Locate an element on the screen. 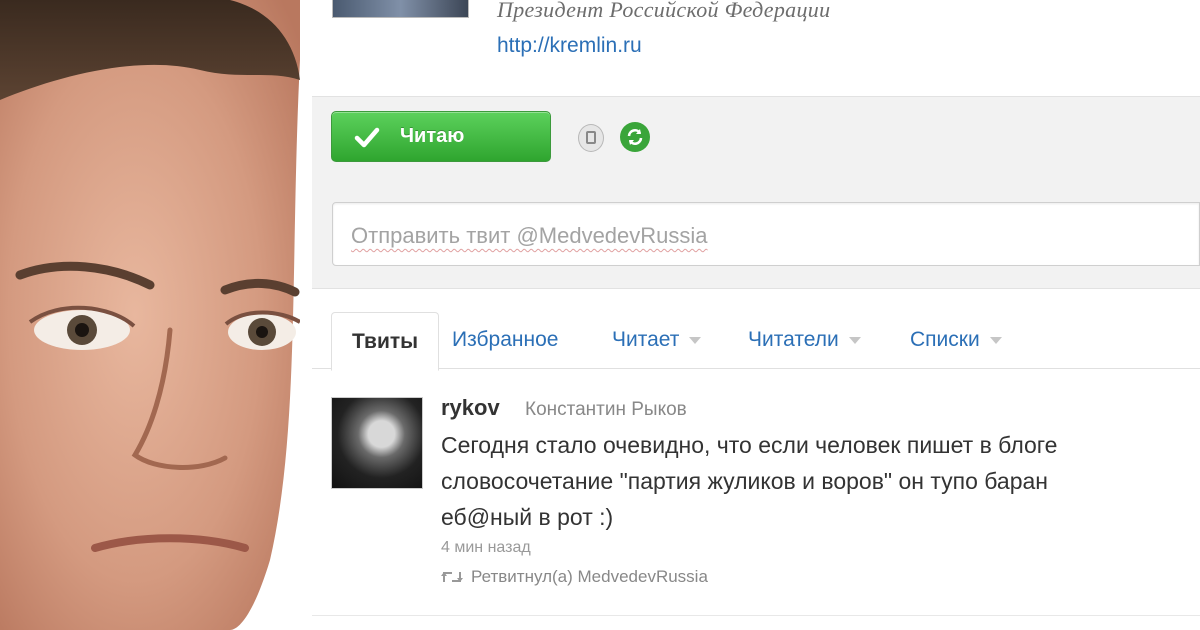  profile-bio: Президент Российской Федерации is located at coordinates (664, 11).